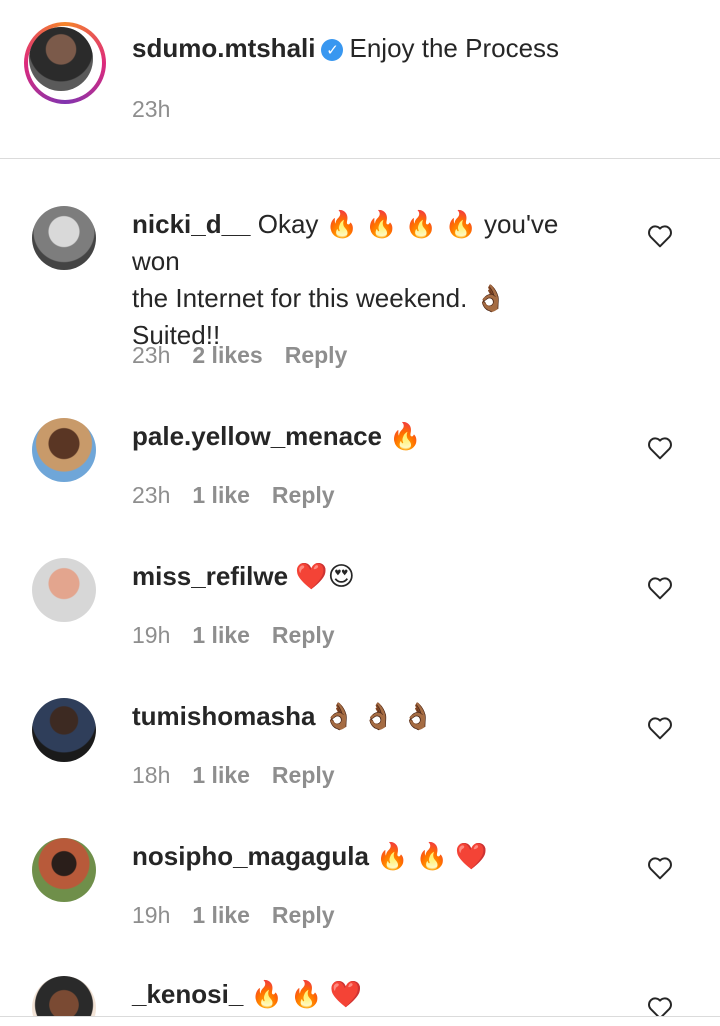 The width and height of the screenshot is (720, 1026). I want to click on caption-avatar, so click(61, 59).